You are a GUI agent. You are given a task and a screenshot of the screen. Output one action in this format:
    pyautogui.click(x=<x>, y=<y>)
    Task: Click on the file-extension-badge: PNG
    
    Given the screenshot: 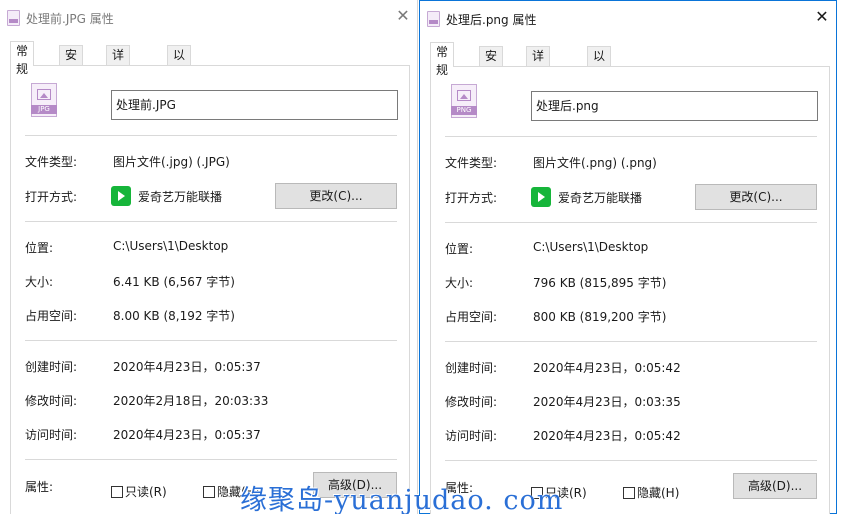 What is the action you would take?
    pyautogui.click(x=464, y=110)
    